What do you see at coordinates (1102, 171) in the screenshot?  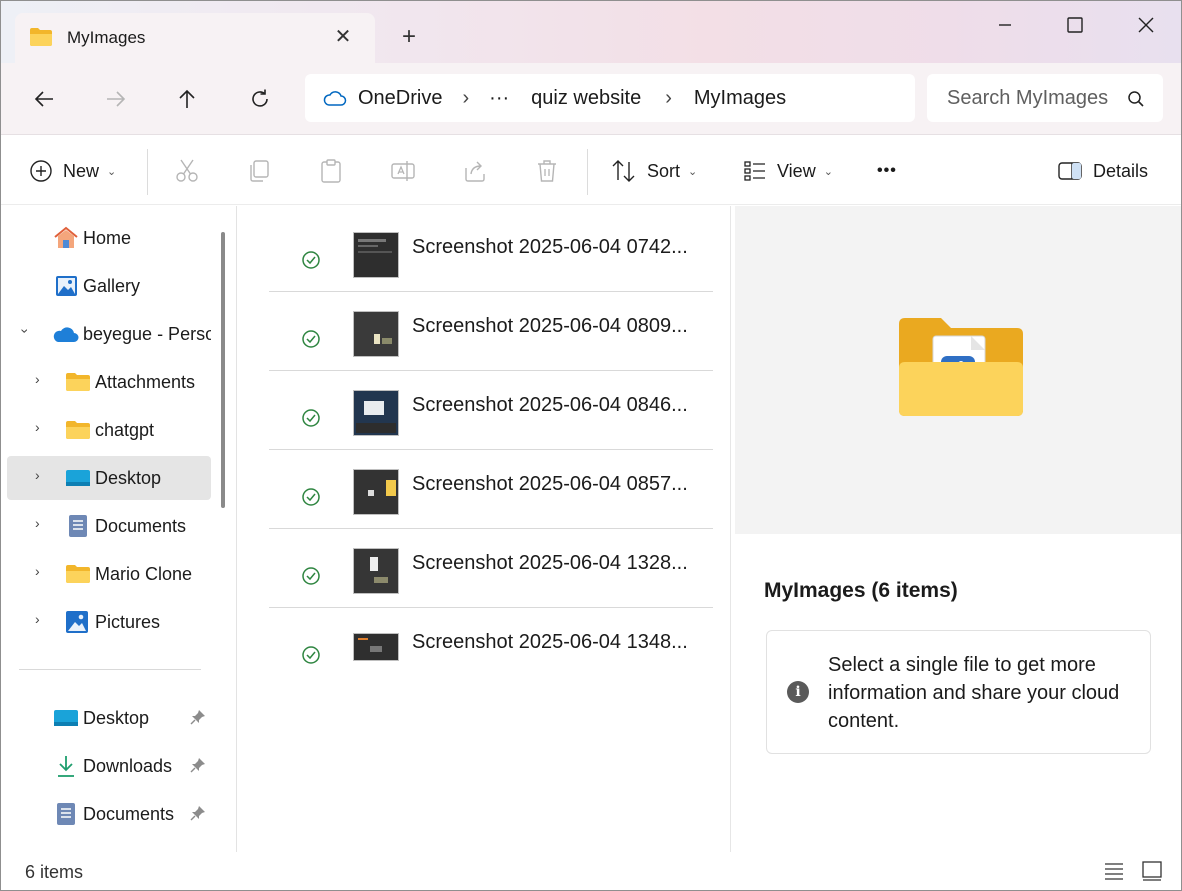 I see `details-button: Details` at bounding box center [1102, 171].